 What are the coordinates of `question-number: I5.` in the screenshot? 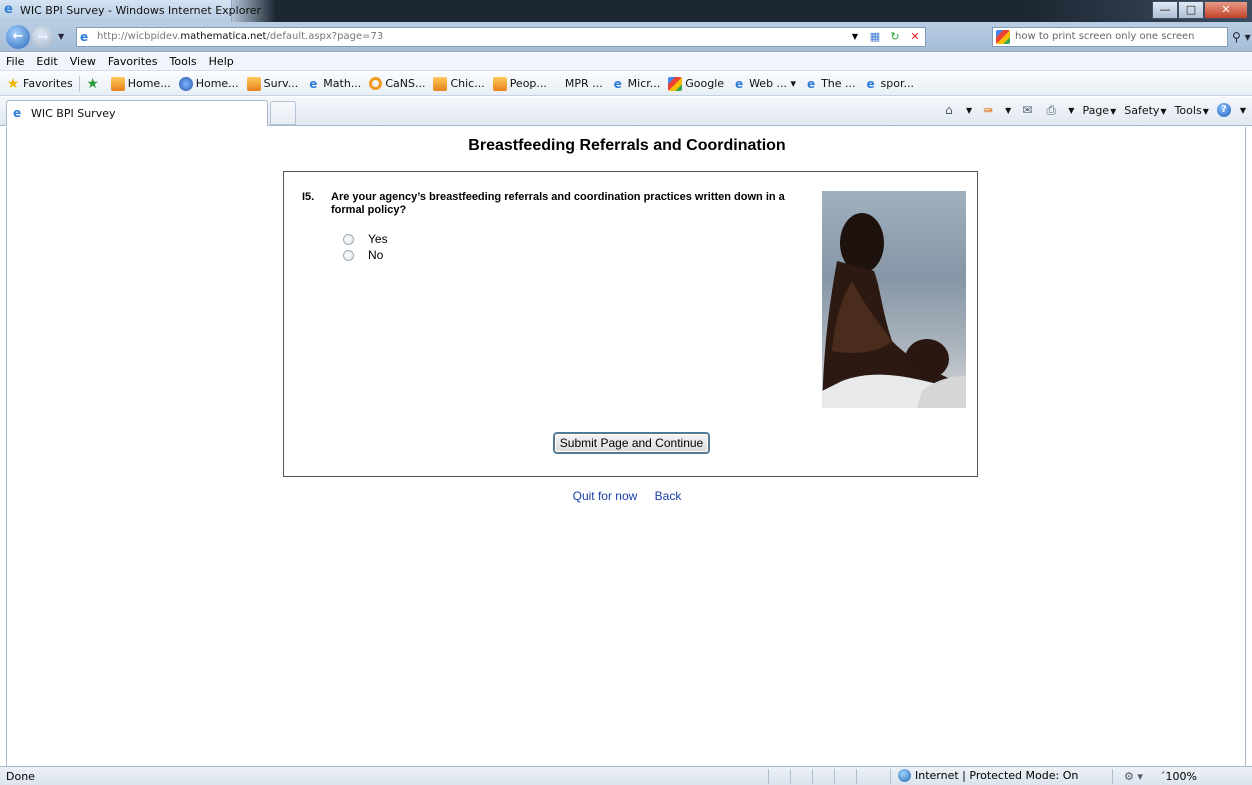 It's located at (308, 197).